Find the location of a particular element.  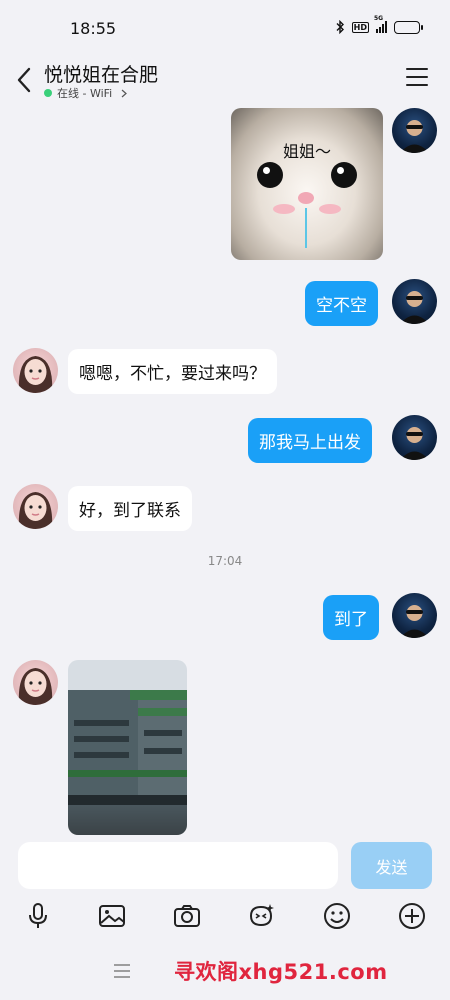

presence-status: 在线 - WiFi is located at coordinates (86, 93).